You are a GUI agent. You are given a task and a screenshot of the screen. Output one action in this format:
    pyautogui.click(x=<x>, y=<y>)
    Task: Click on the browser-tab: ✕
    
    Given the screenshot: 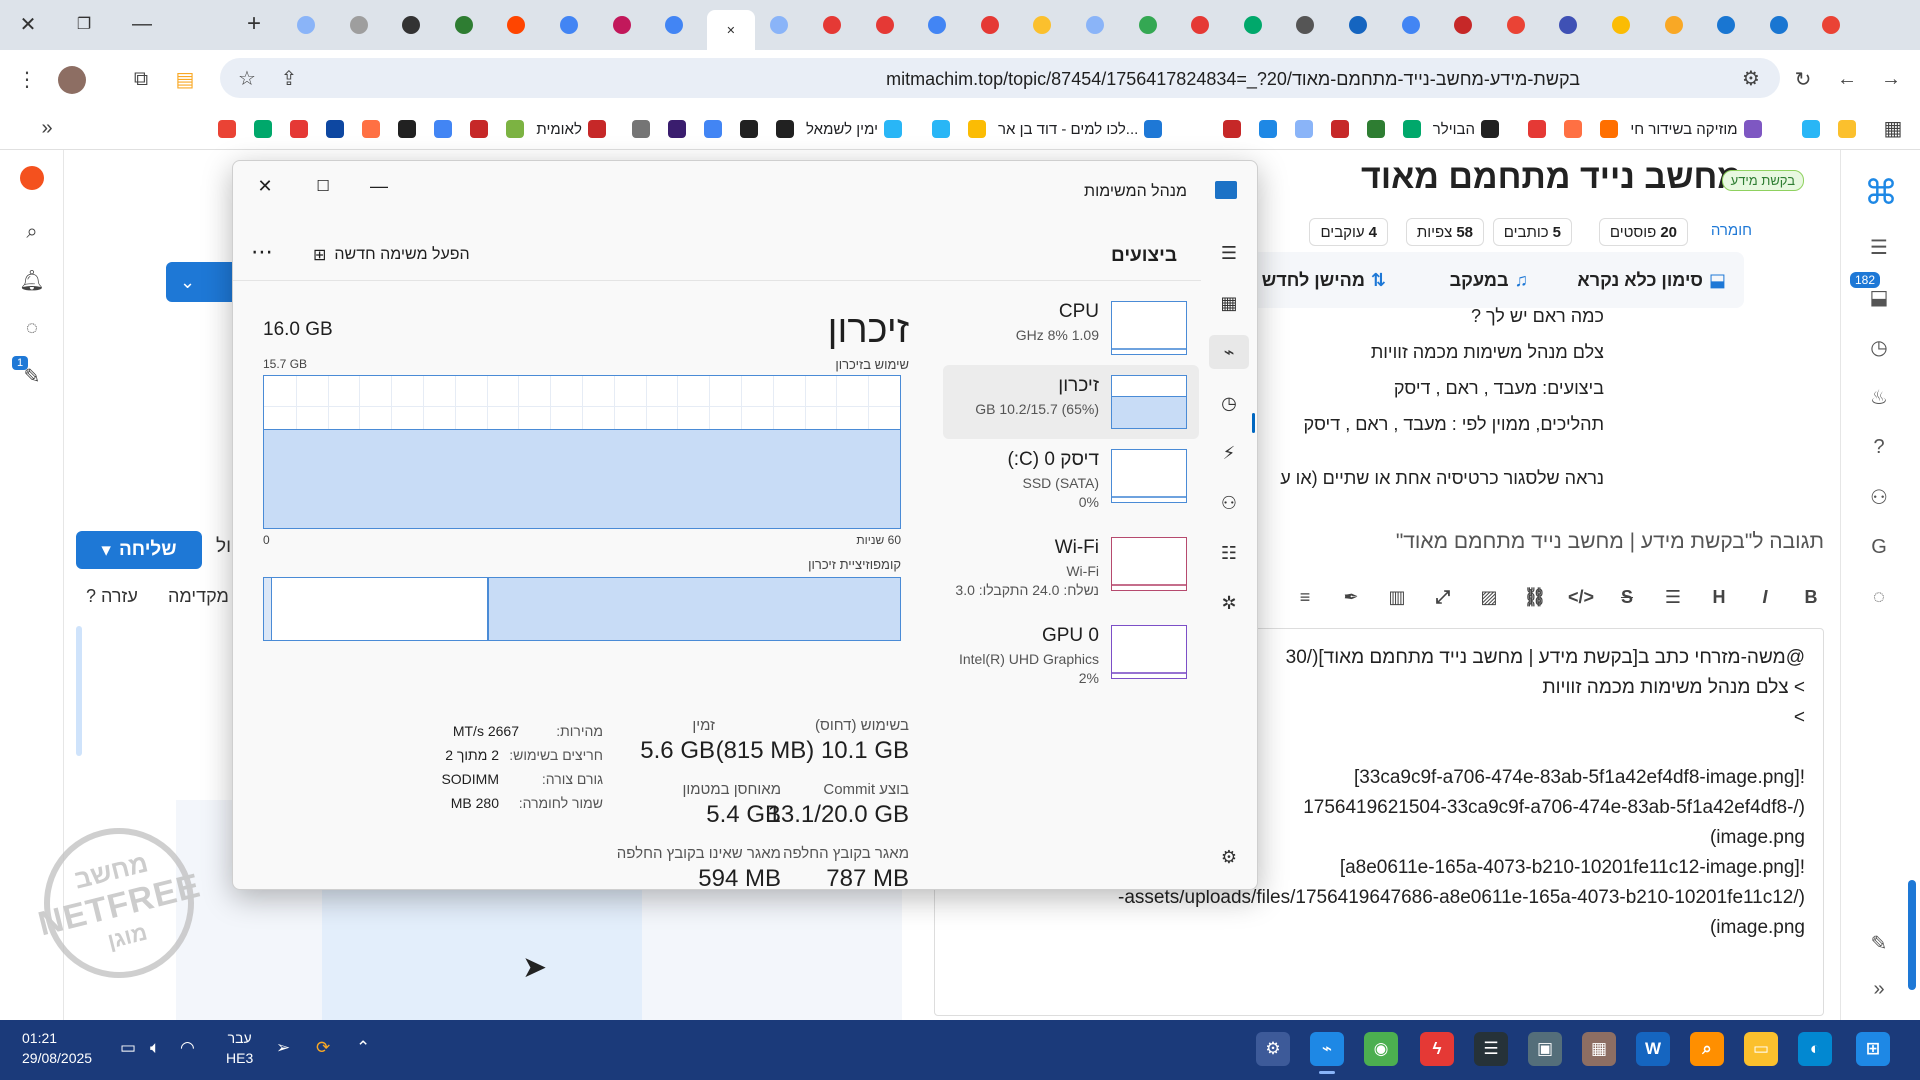 What is the action you would take?
    pyautogui.click(x=730, y=30)
    